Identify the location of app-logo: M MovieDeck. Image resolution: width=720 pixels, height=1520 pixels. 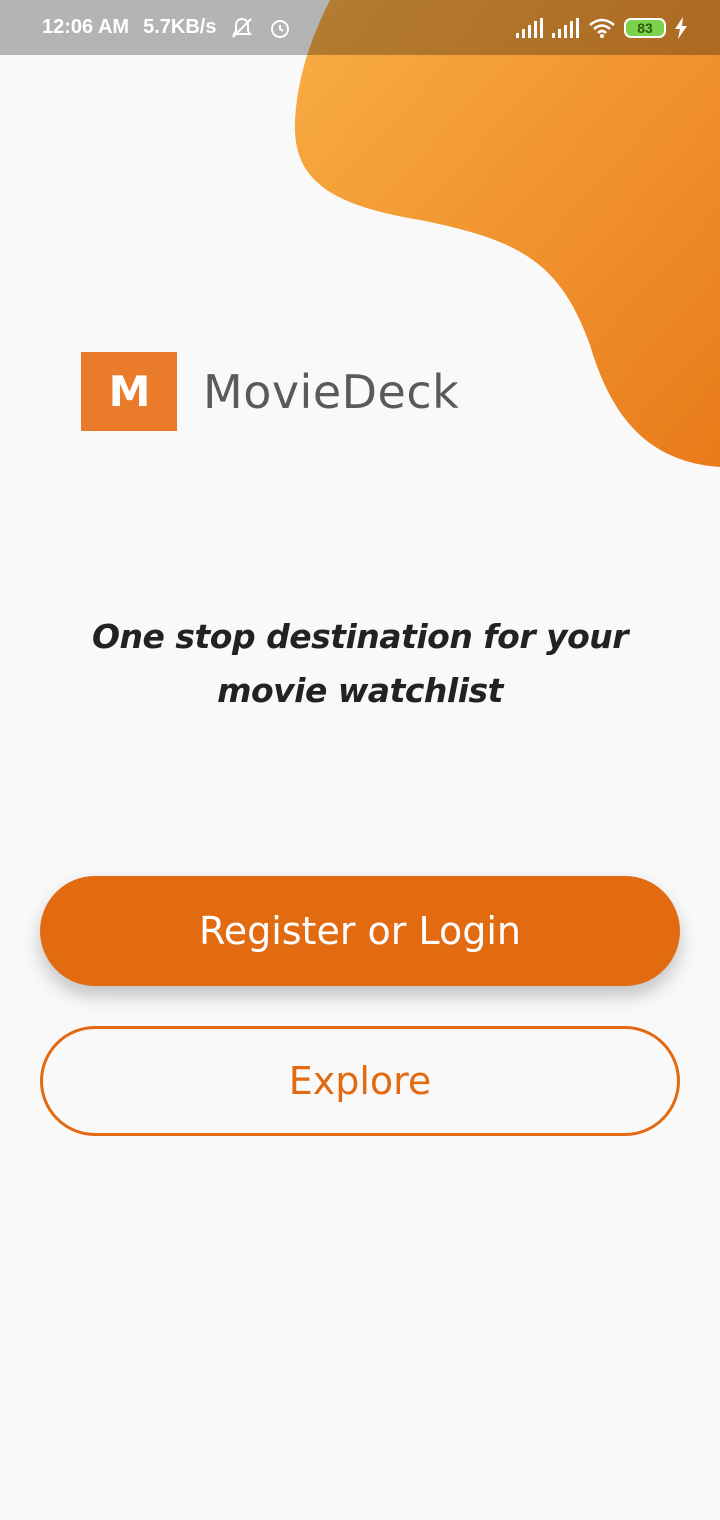
(270, 391).